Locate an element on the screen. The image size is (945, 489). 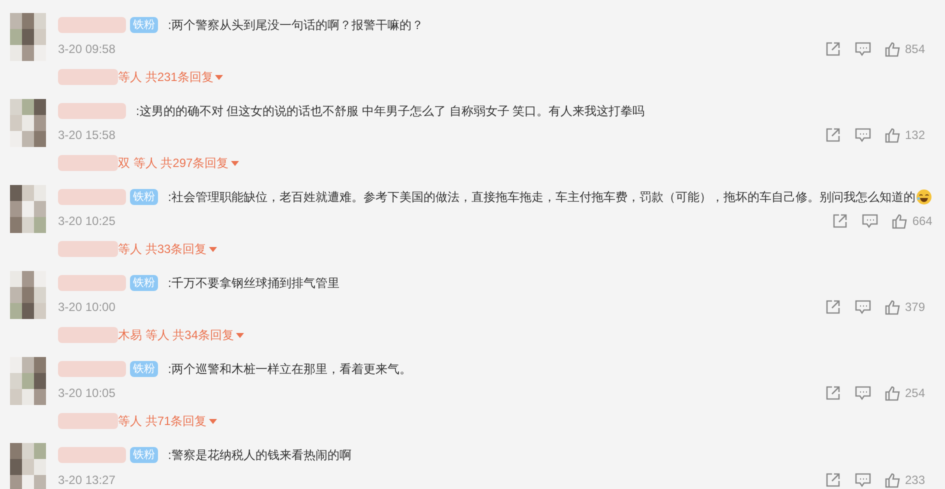
comment-text: :社会管理职能缺位，老百姓就遭难。参考下美国的做法，直接拖车拖走，车主付拖车费，罚款（可能），拖坏的车自己修。别问我怎么知道的 is located at coordinates (542, 197).